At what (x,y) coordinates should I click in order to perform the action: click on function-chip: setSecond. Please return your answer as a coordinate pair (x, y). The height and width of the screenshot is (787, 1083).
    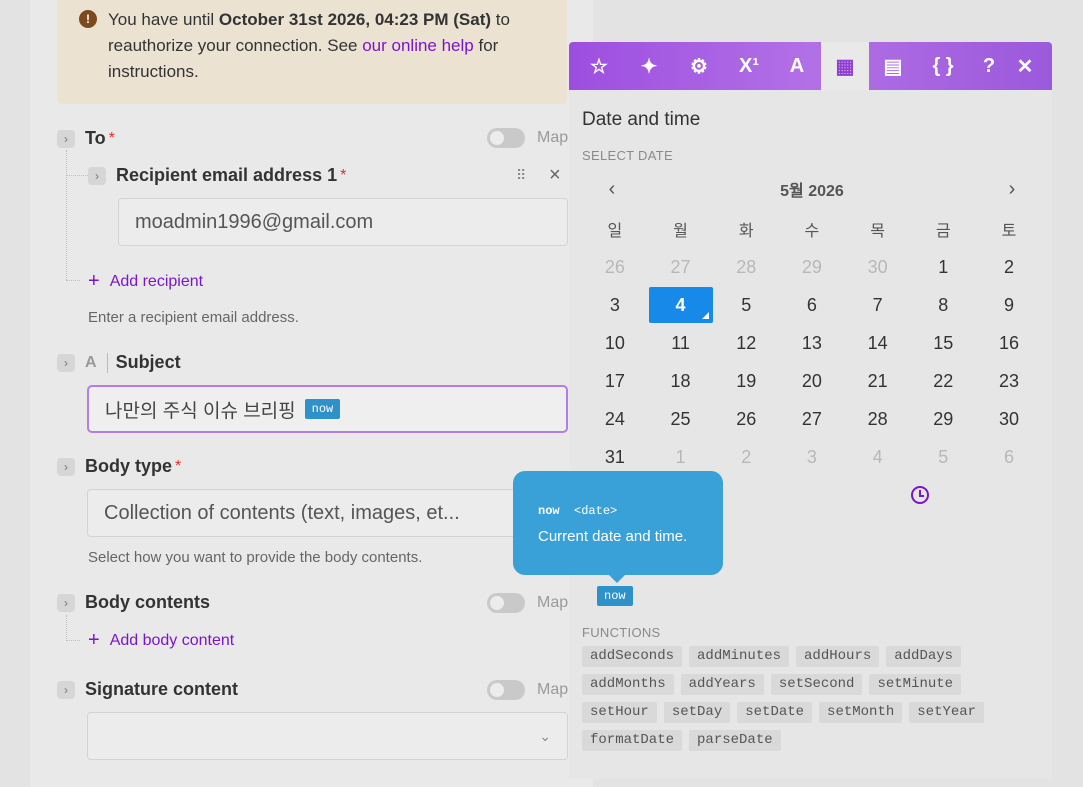
    Looking at the image, I should click on (816, 684).